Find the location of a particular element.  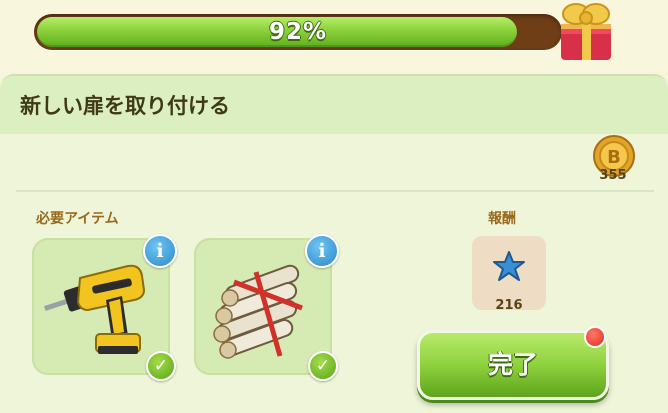

reward-value: 216 is located at coordinates (509, 305).